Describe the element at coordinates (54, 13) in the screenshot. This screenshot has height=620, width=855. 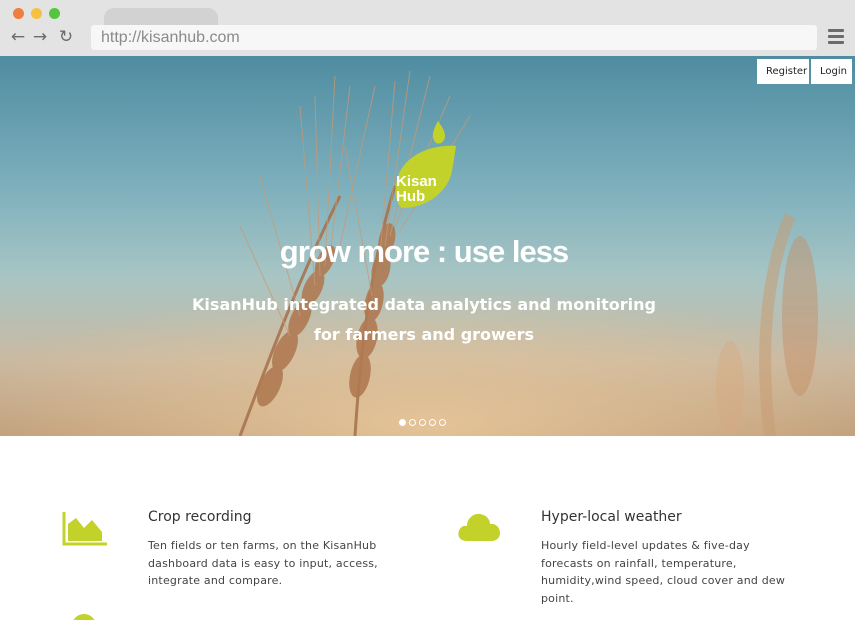
I see `maximize-window-button` at that location.